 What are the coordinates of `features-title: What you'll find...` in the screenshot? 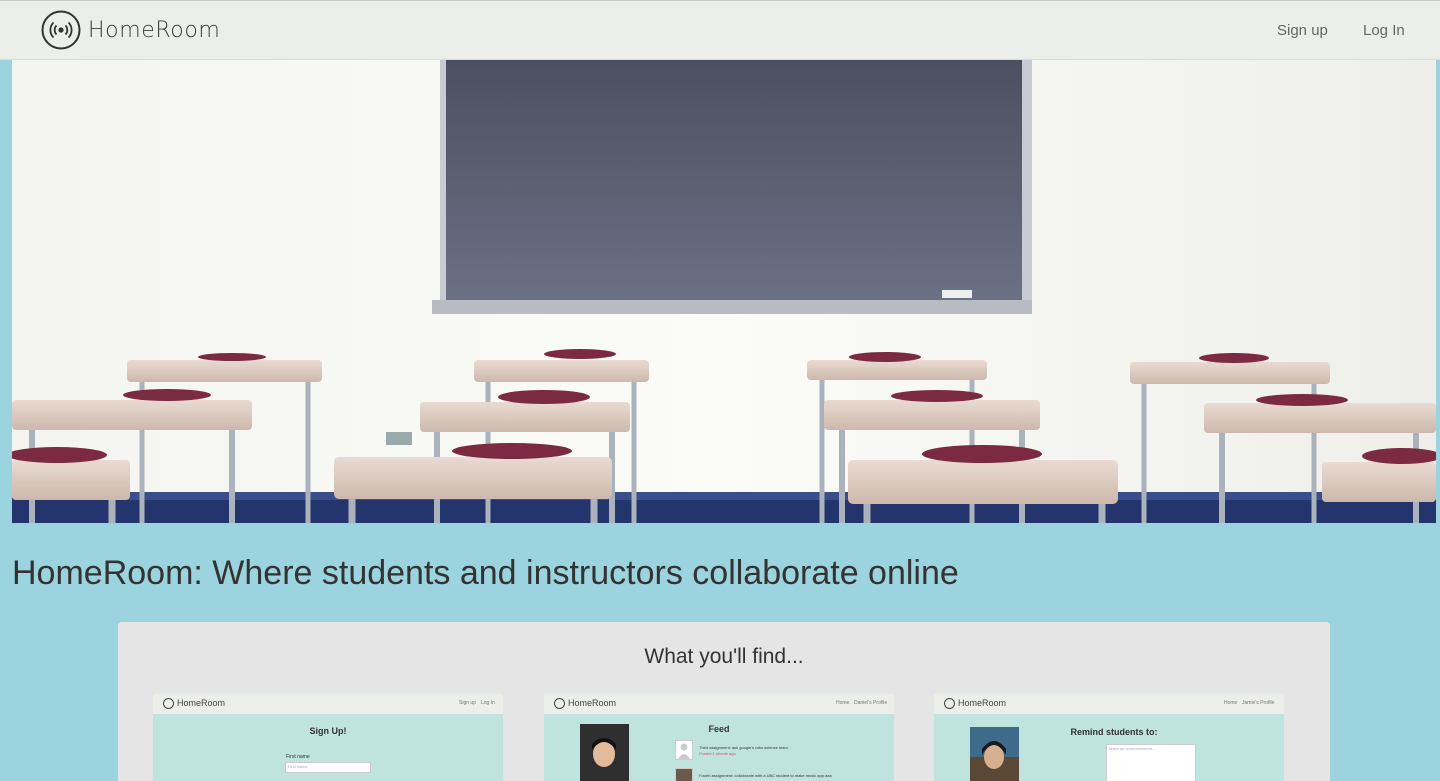 It's located at (724, 656).